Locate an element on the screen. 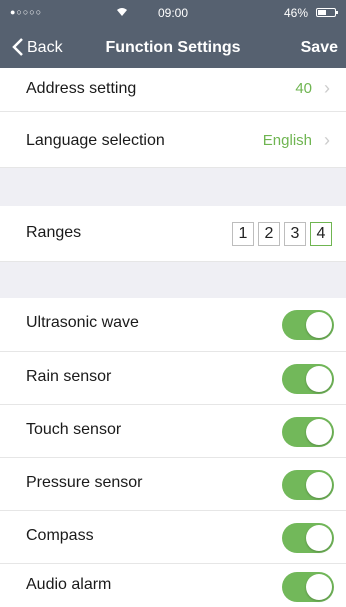 The height and width of the screenshot is (607, 346). toggle-row-ultrasonic-wave: Ultrasonic wave is located at coordinates (173, 325).